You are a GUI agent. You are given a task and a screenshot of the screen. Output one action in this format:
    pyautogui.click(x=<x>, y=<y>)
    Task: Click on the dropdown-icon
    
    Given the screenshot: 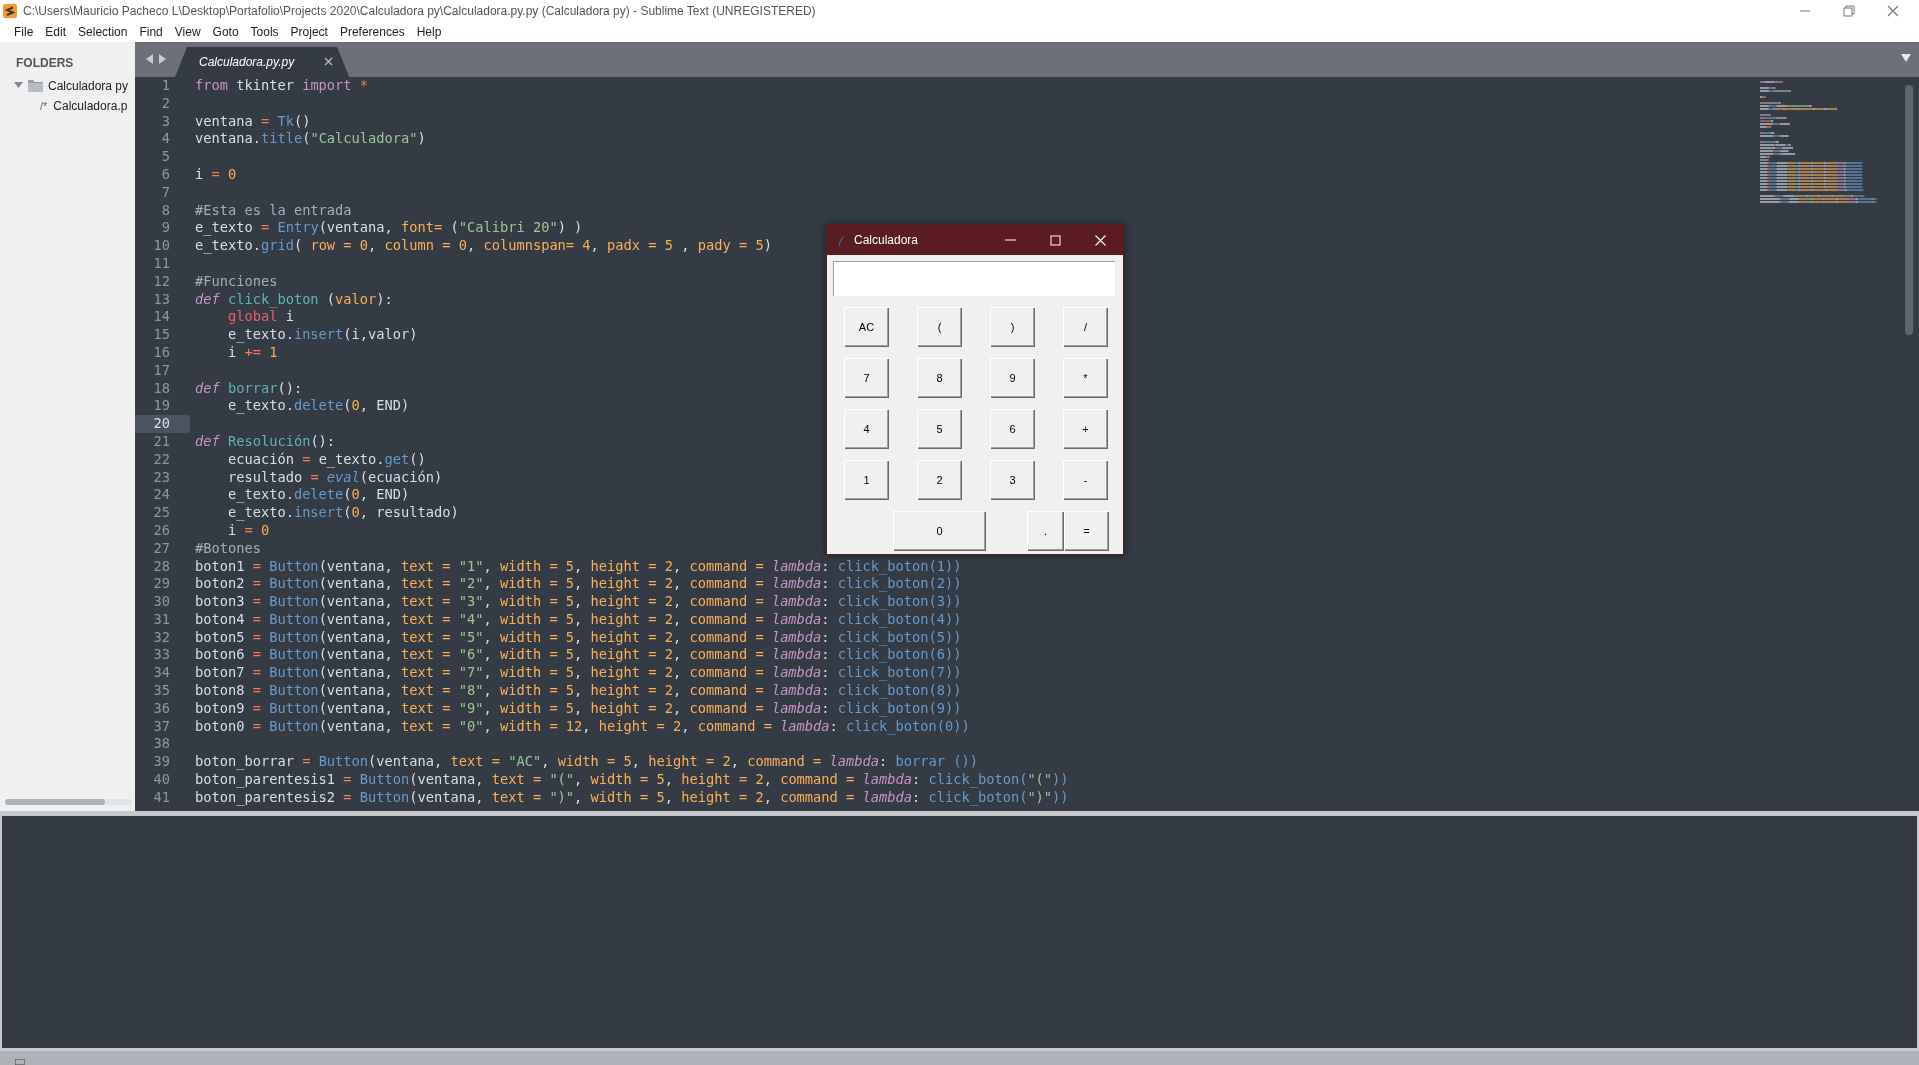 What is the action you would take?
    pyautogui.click(x=1906, y=58)
    